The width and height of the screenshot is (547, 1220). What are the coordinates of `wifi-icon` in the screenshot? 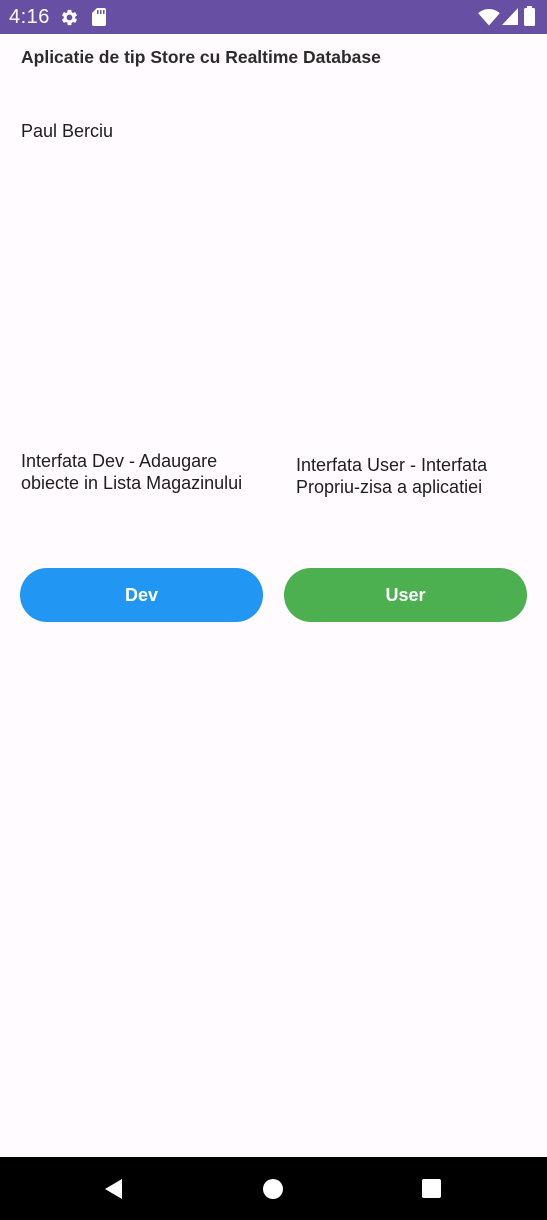 It's located at (489, 17).